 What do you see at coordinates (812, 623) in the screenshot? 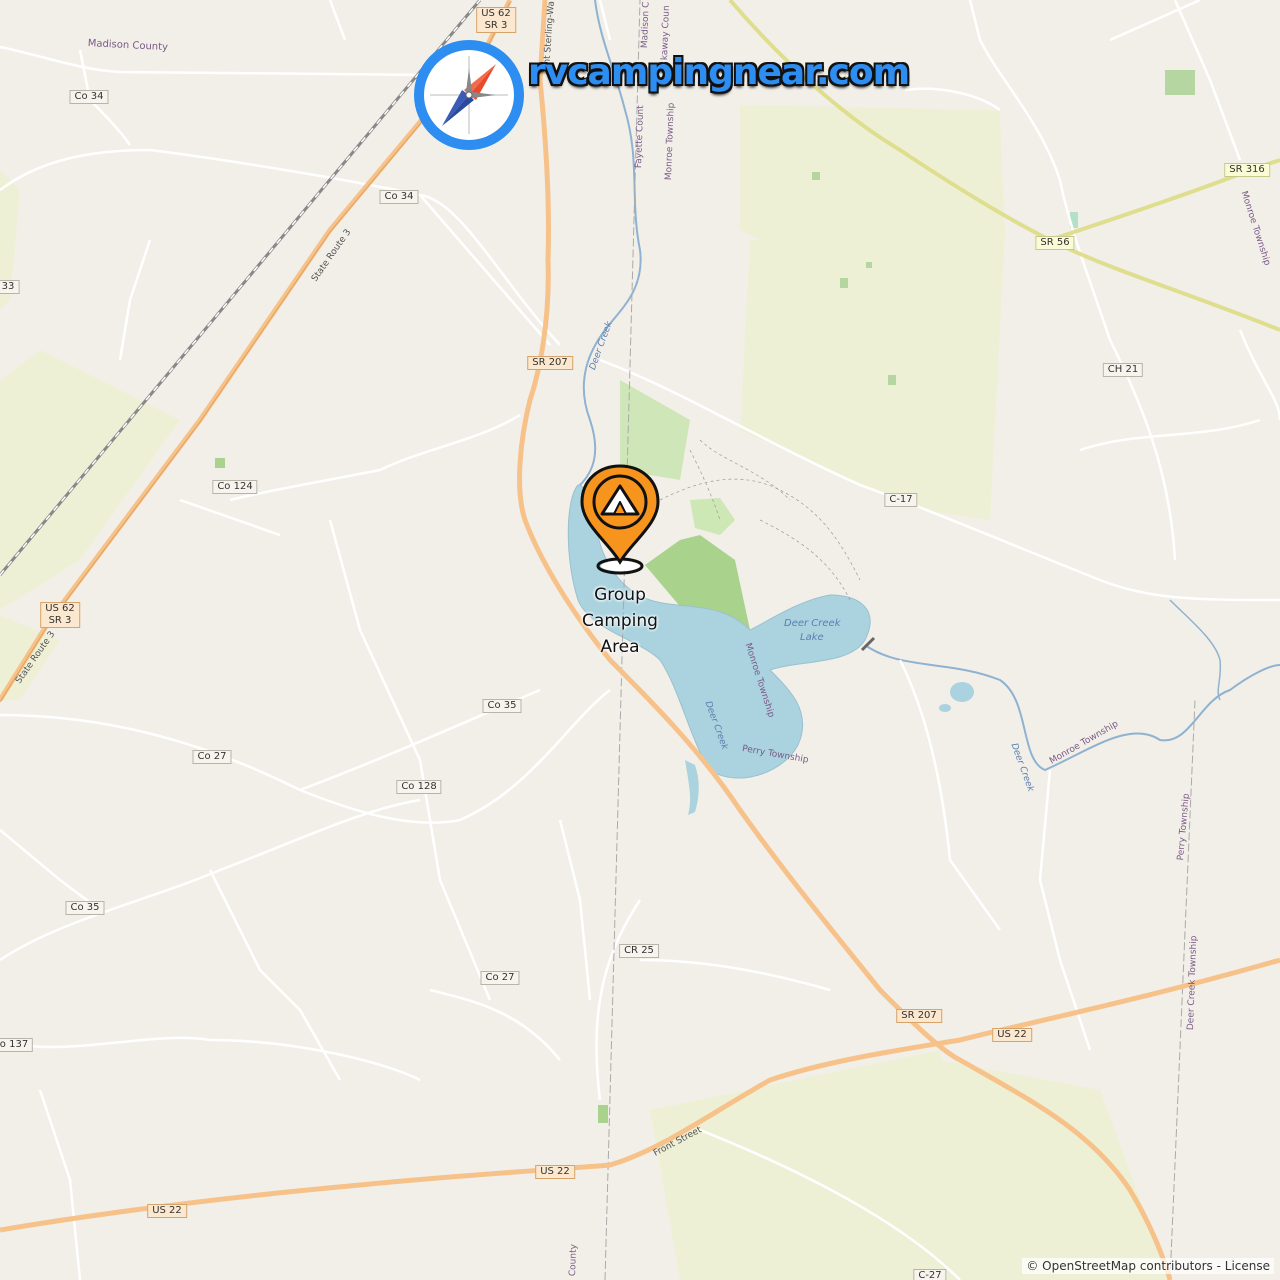
I see `label-deer-creek-lake-1: Deer Creek` at bounding box center [812, 623].